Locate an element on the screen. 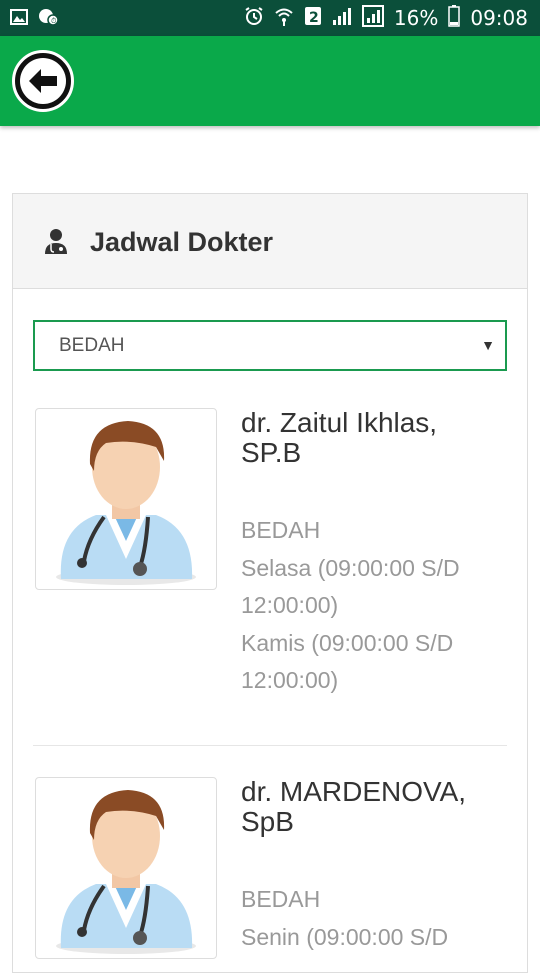 This screenshot has height=973, width=540. doctor-name-line1: dr. Zaitul Ikhlas, is located at coordinates (339, 422).